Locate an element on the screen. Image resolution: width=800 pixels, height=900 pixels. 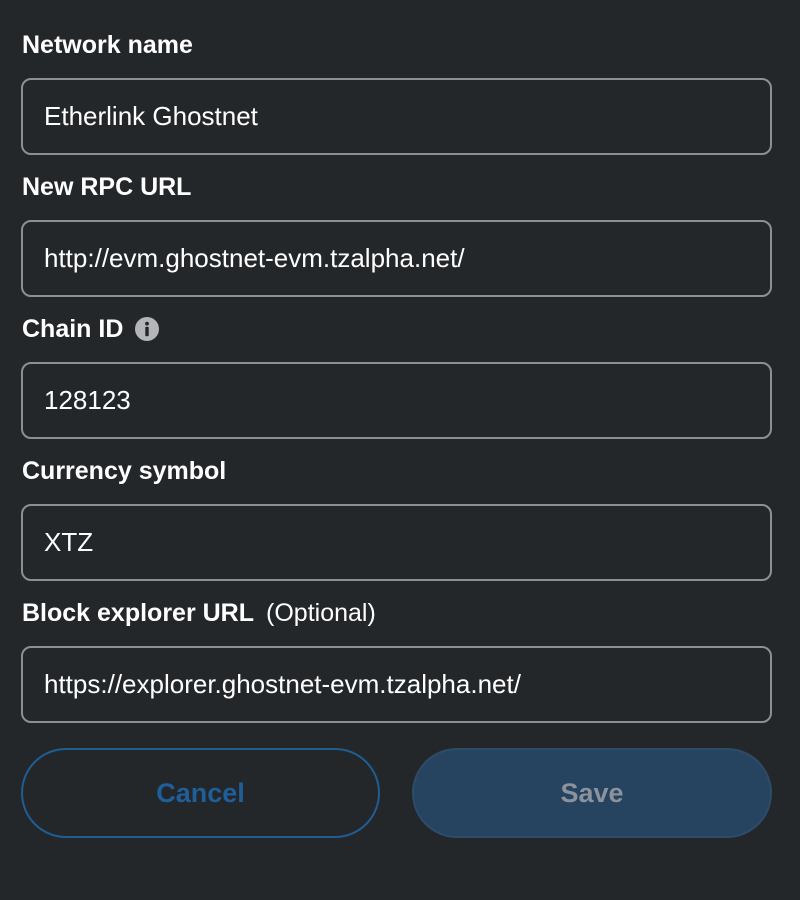
network-name-label: Network name is located at coordinates (107, 45).